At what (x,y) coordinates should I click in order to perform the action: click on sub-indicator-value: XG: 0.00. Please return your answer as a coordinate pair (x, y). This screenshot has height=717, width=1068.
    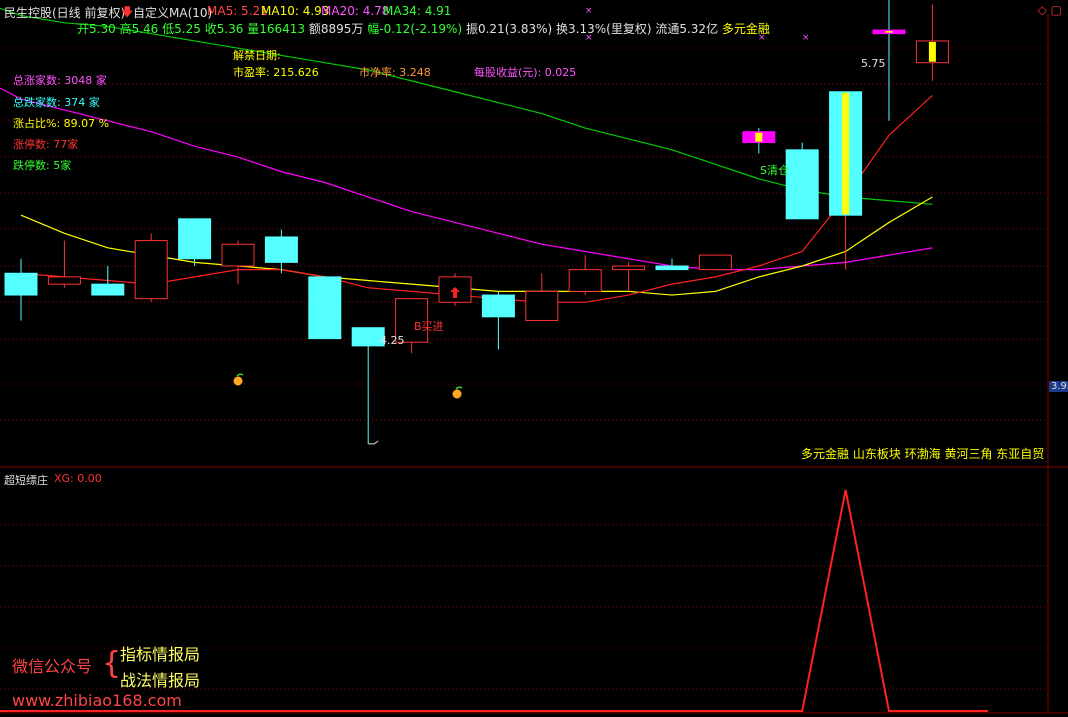
    Looking at the image, I should click on (78, 478).